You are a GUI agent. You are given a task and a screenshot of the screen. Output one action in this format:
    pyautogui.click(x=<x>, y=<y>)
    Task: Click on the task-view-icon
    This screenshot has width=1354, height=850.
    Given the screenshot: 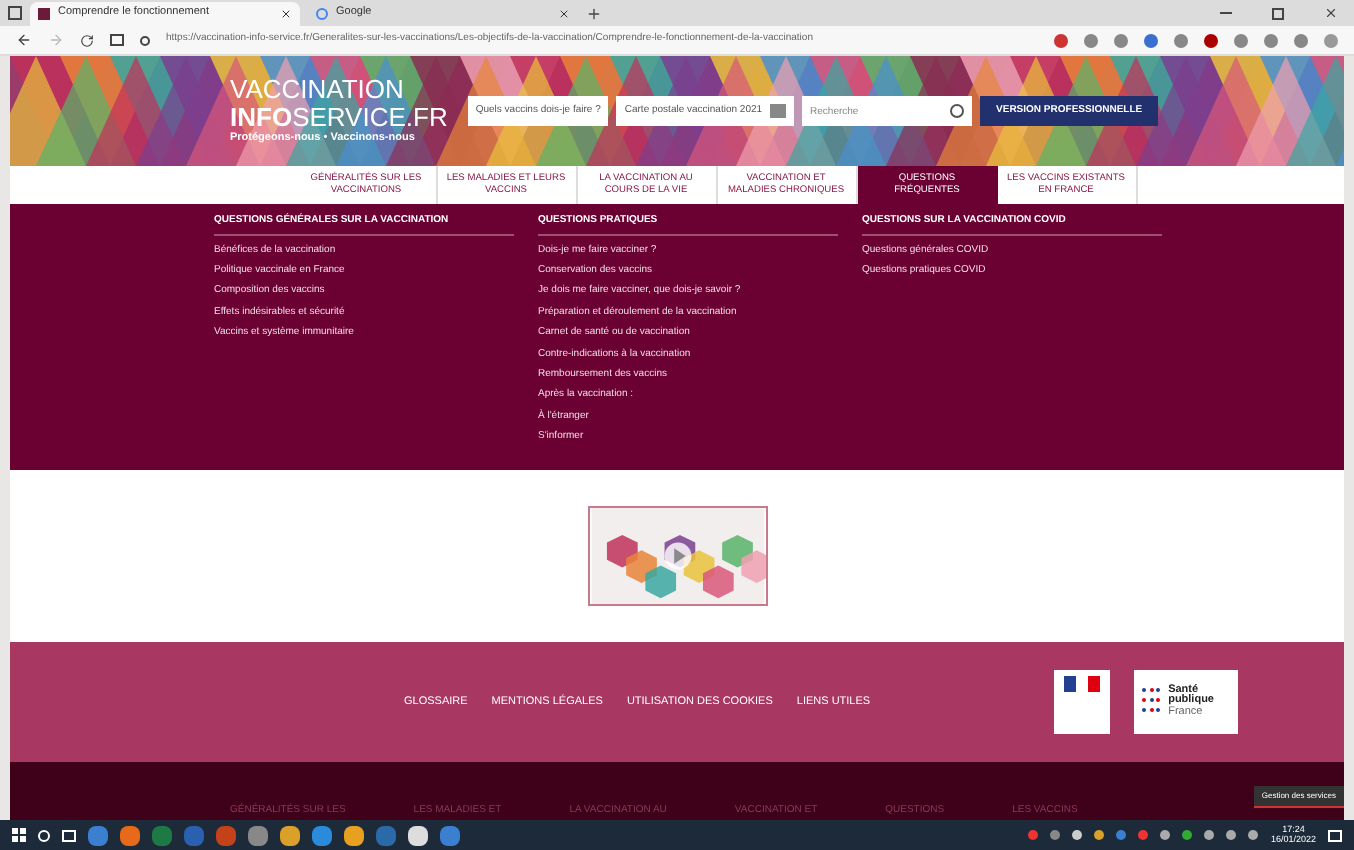 What is the action you would take?
    pyautogui.click(x=69, y=835)
    